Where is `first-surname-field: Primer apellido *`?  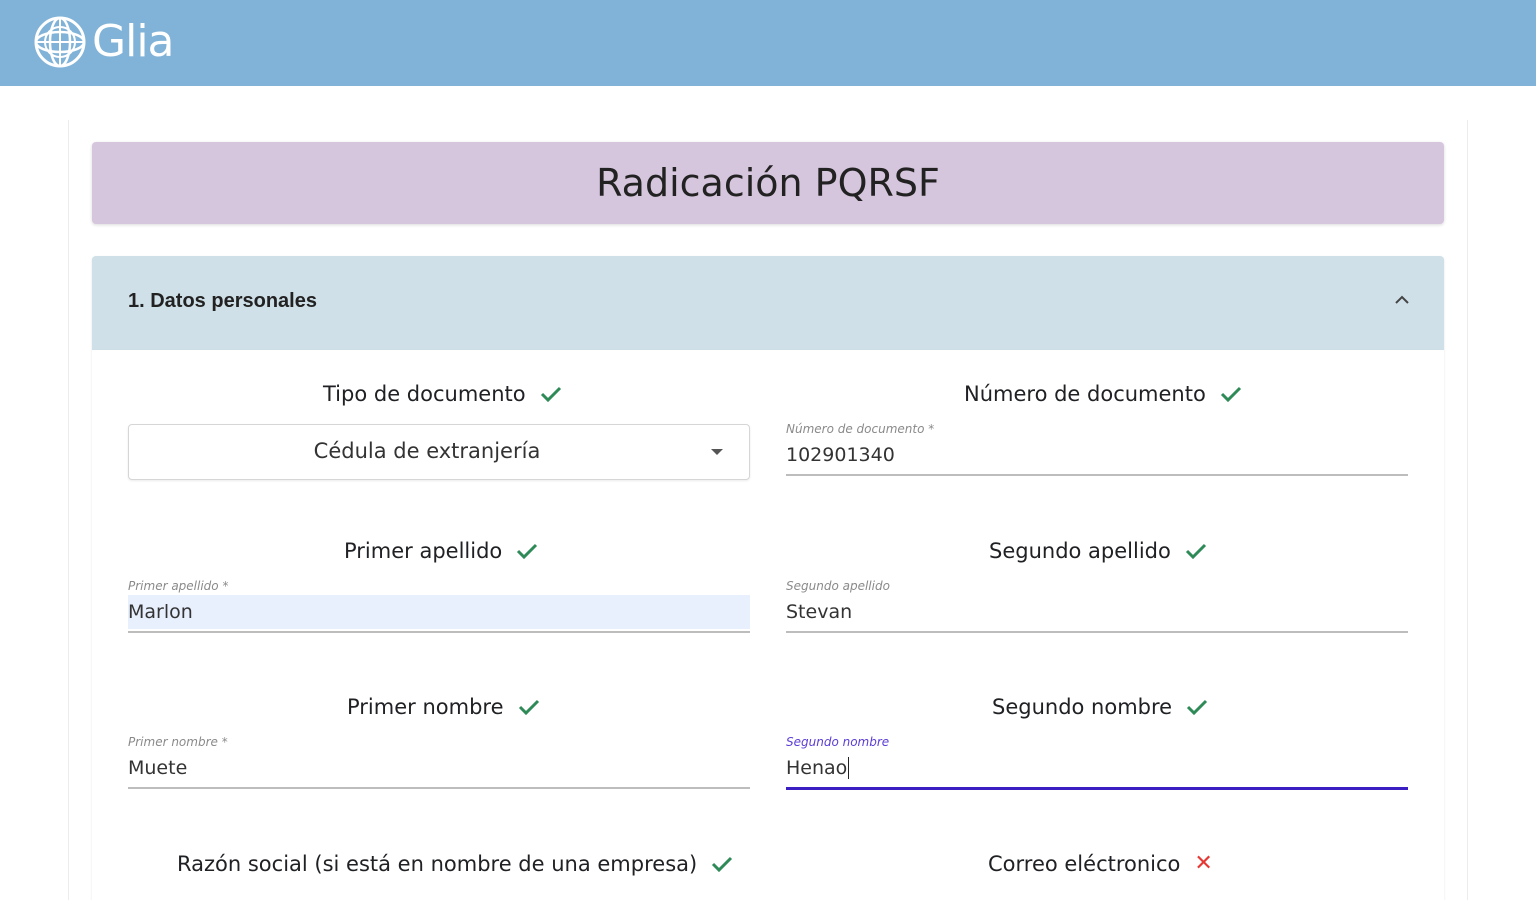 first-surname-field: Primer apellido * is located at coordinates (439, 610).